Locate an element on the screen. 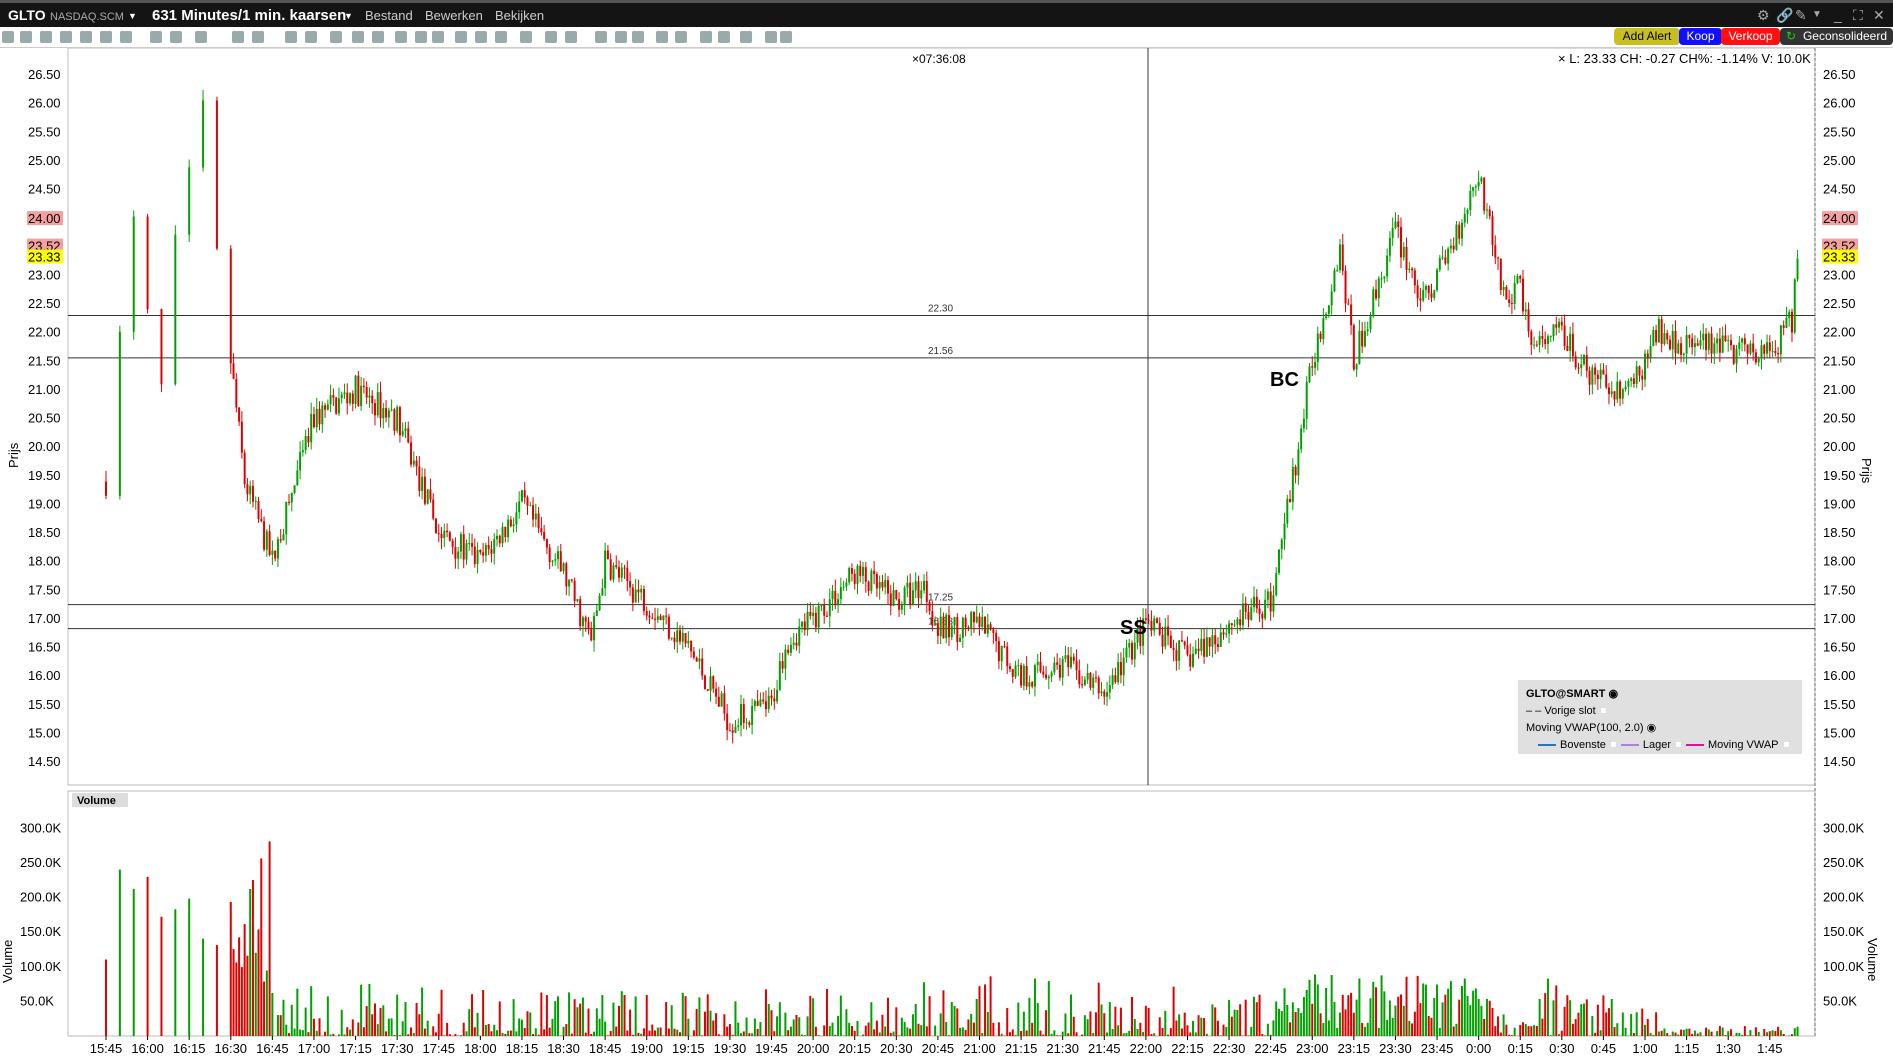 Image resolution: width=1893 pixels, height=1062 pixels. consolidated-button: ↻ Geconsolideerd is located at coordinates (1836, 36).